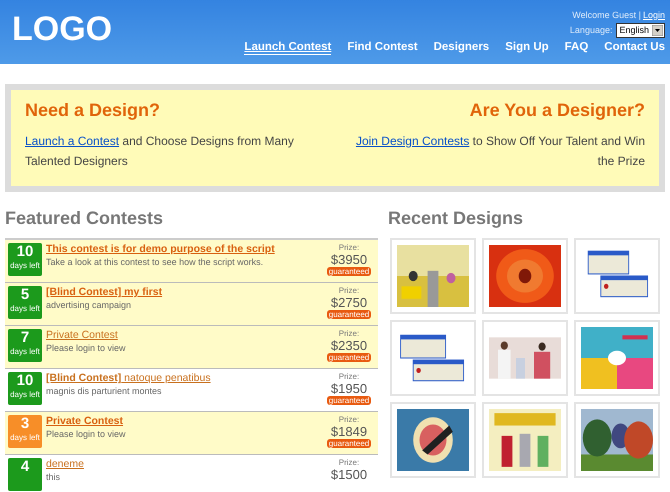 This screenshot has height=492, width=670. I want to click on banner-text: Launch a Contest and Choose Designs from Many Talented Designers, so click(160, 151).